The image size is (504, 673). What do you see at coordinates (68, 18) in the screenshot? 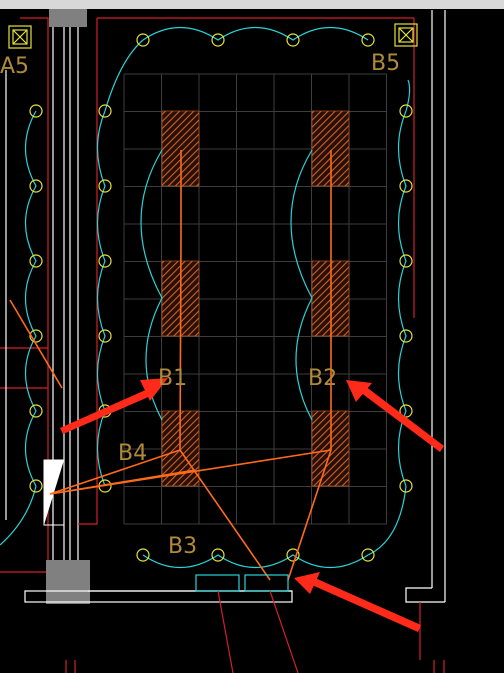
I see `column-top` at bounding box center [68, 18].